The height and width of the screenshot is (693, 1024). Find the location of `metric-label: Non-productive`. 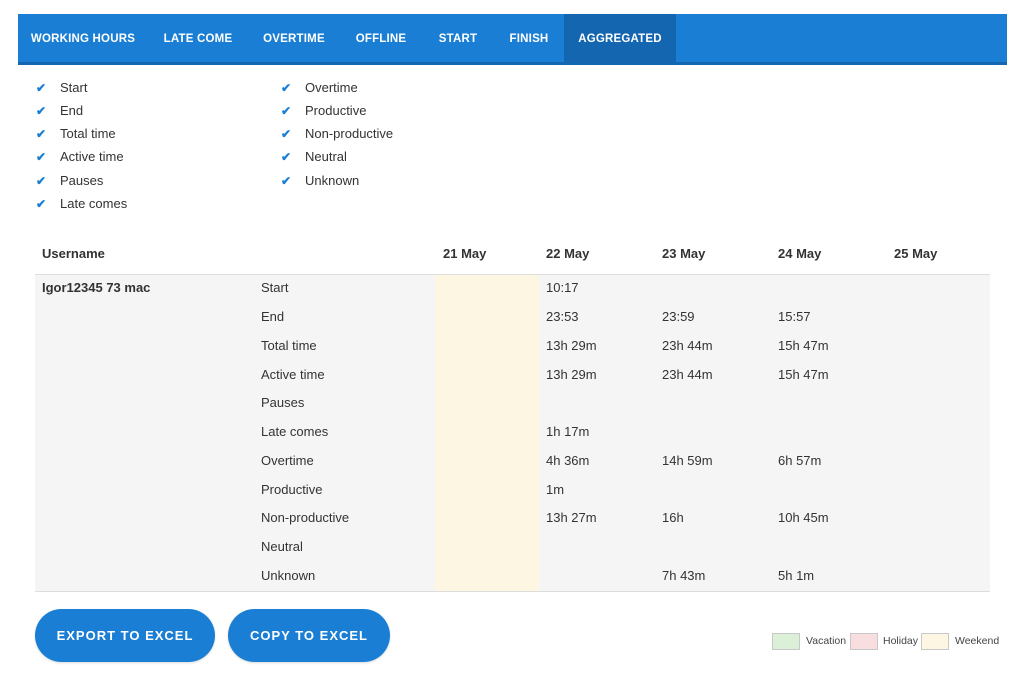

metric-label: Non-productive is located at coordinates (305, 517).